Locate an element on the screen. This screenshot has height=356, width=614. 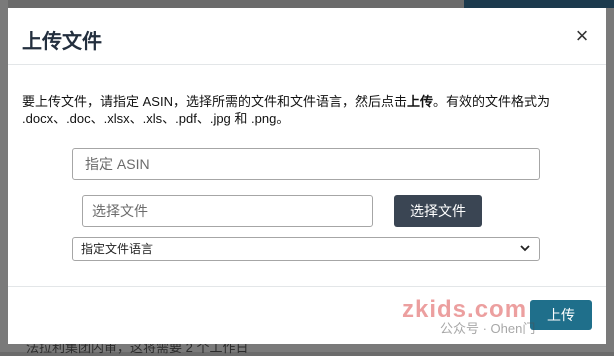
chevron-down-icon is located at coordinates (525, 248).